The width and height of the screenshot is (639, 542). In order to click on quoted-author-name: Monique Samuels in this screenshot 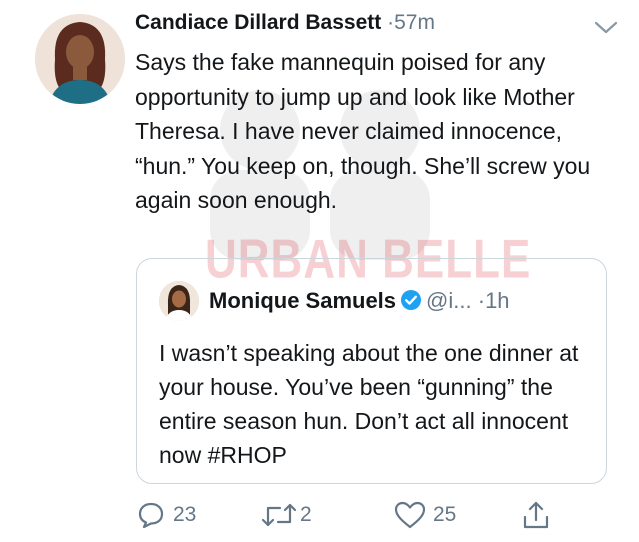, I will do `click(302, 300)`.